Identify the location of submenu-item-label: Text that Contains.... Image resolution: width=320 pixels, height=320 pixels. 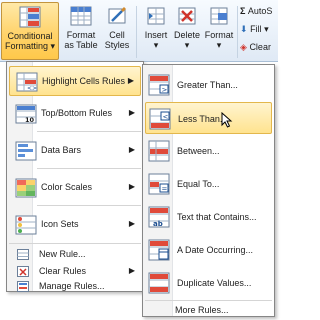
(217, 217).